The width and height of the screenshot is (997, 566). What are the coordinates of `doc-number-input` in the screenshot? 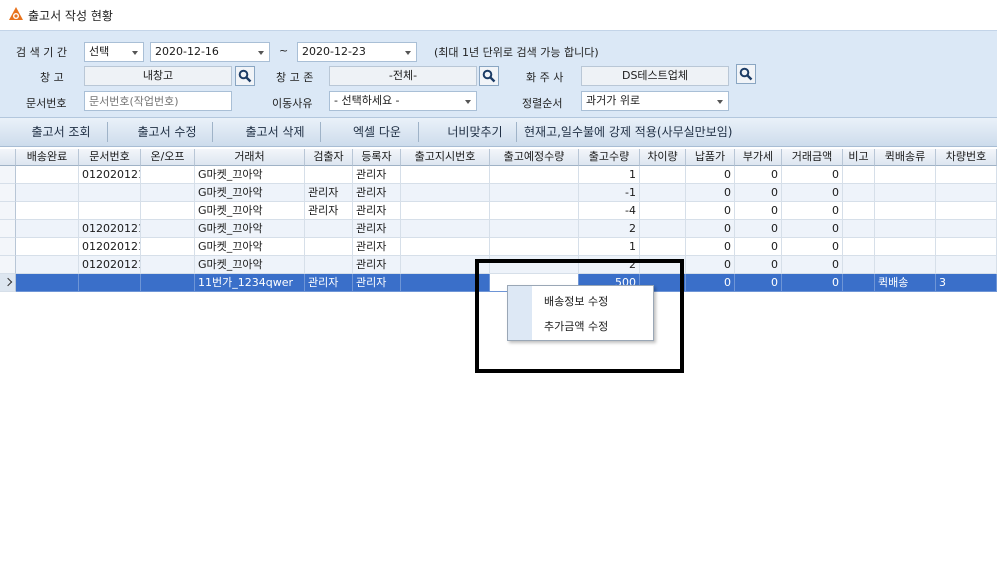 It's located at (158, 101).